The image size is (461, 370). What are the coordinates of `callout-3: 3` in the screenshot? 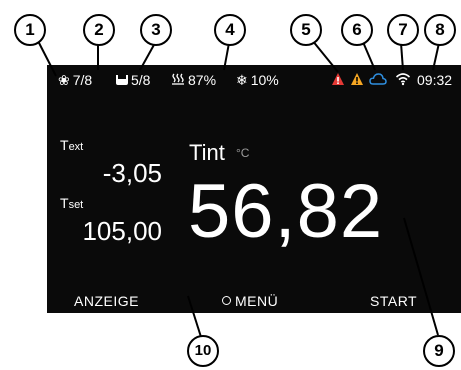 It's located at (156, 30).